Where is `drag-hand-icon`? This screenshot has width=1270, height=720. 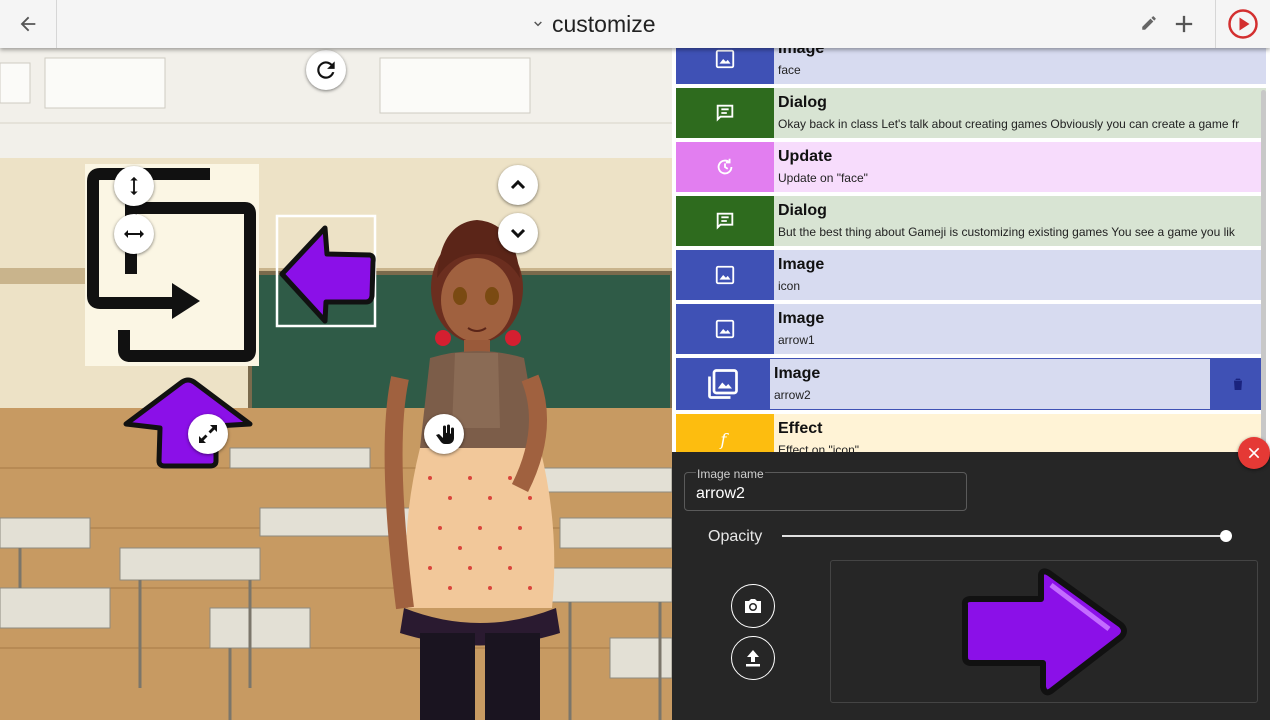
drag-hand-icon is located at coordinates (445, 434).